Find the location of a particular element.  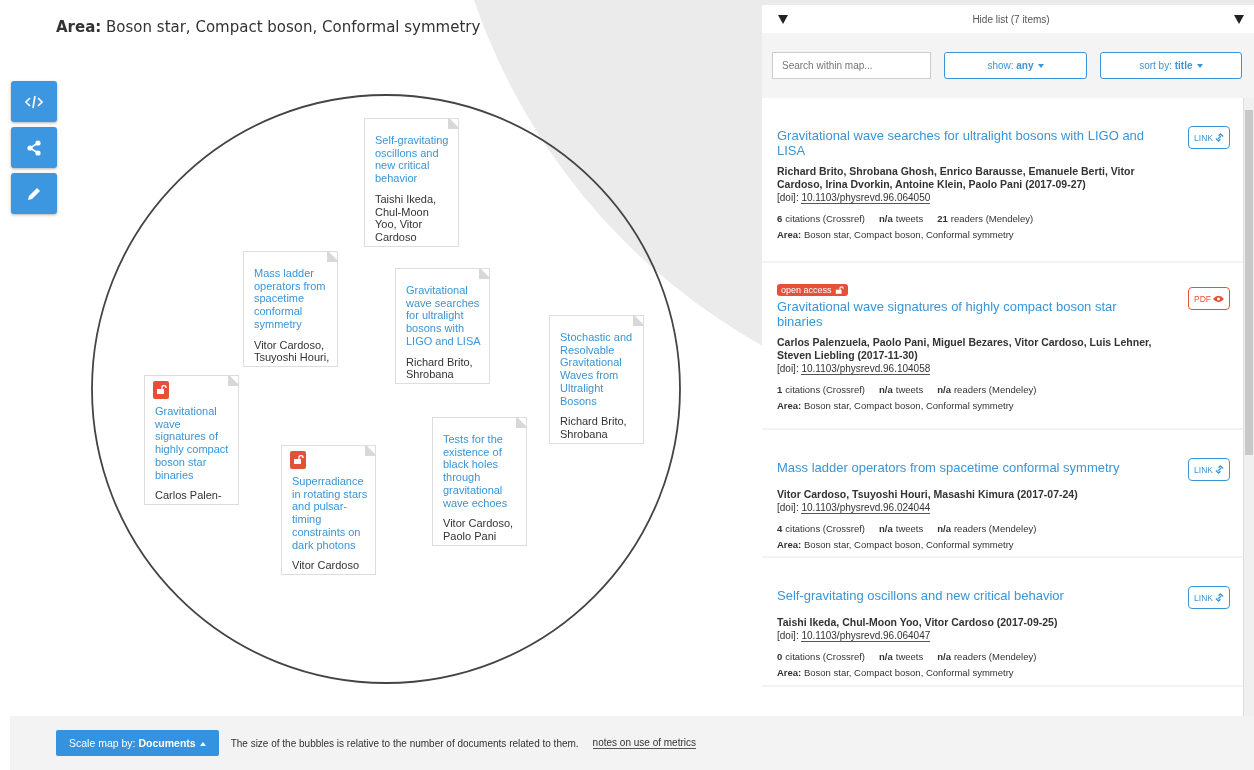

paper-card: Superradiance in rotating stars and pulsar-timing constraints on dark photons Vitor Cardoso is located at coordinates (328, 510).